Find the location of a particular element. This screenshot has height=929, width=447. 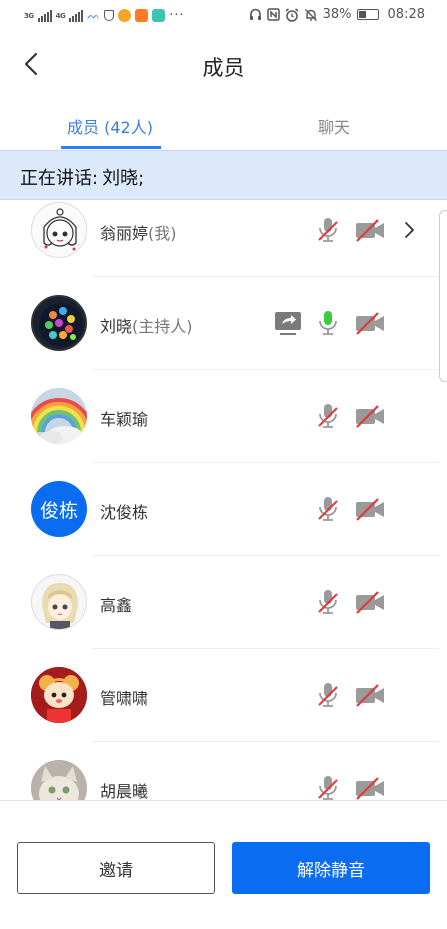

speaking-names: 刘晓; is located at coordinates (123, 178).